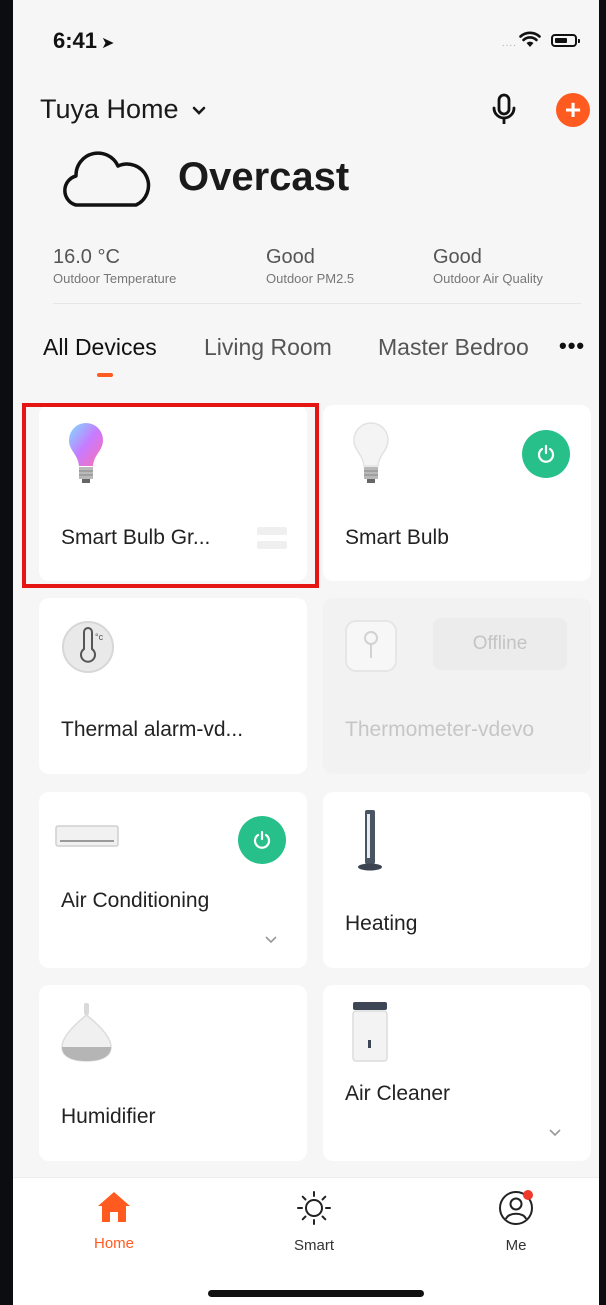  I want to click on nav-smart: Smart, so click(314, 1222).